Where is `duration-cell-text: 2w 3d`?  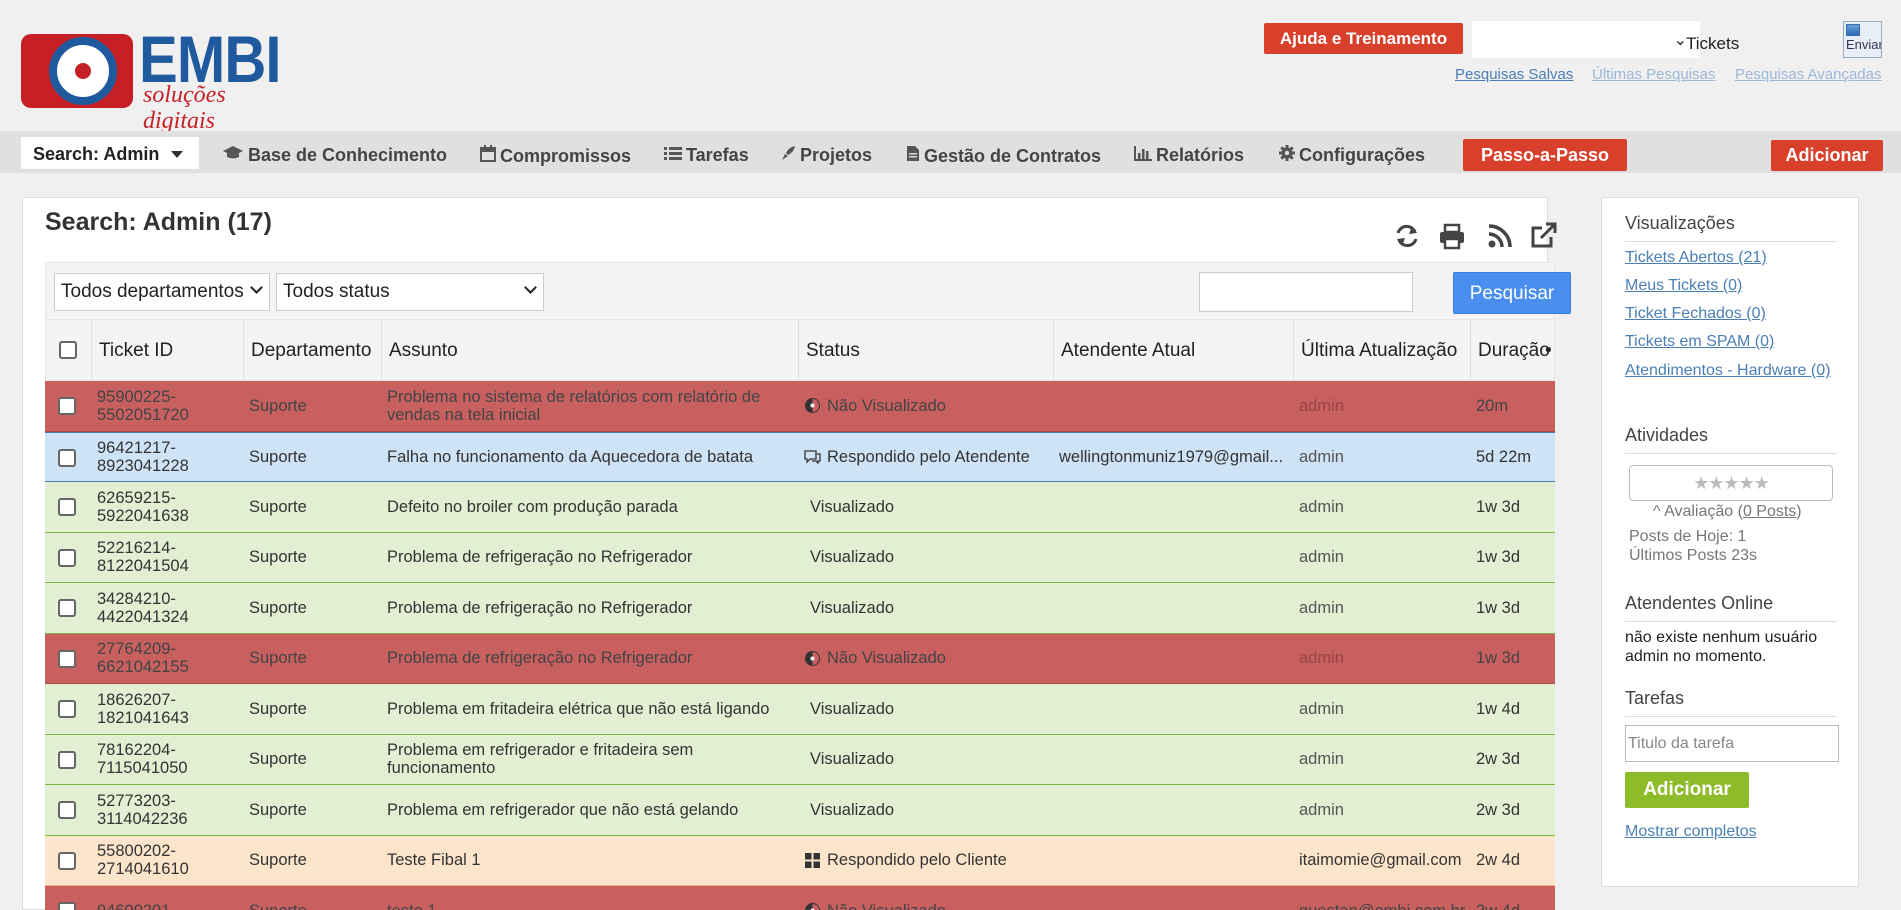 duration-cell-text: 2w 3d is located at coordinates (1498, 759).